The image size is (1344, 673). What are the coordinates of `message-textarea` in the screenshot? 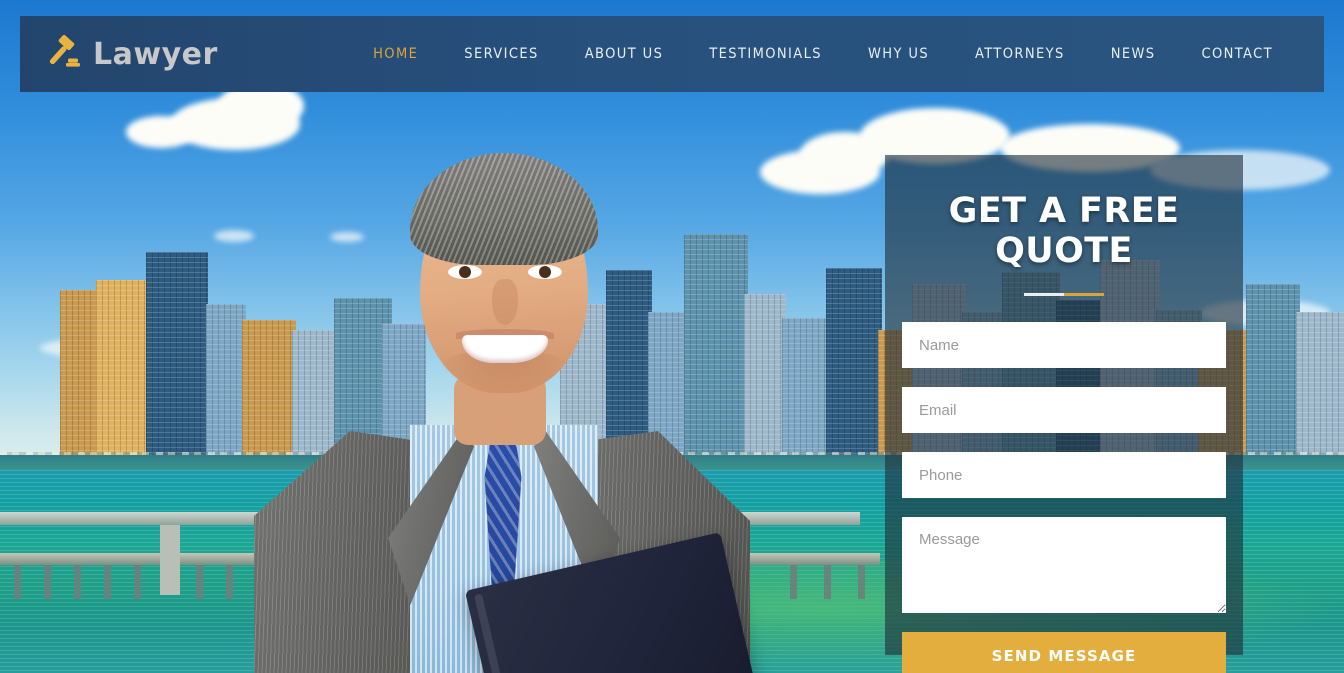 It's located at (1064, 565).